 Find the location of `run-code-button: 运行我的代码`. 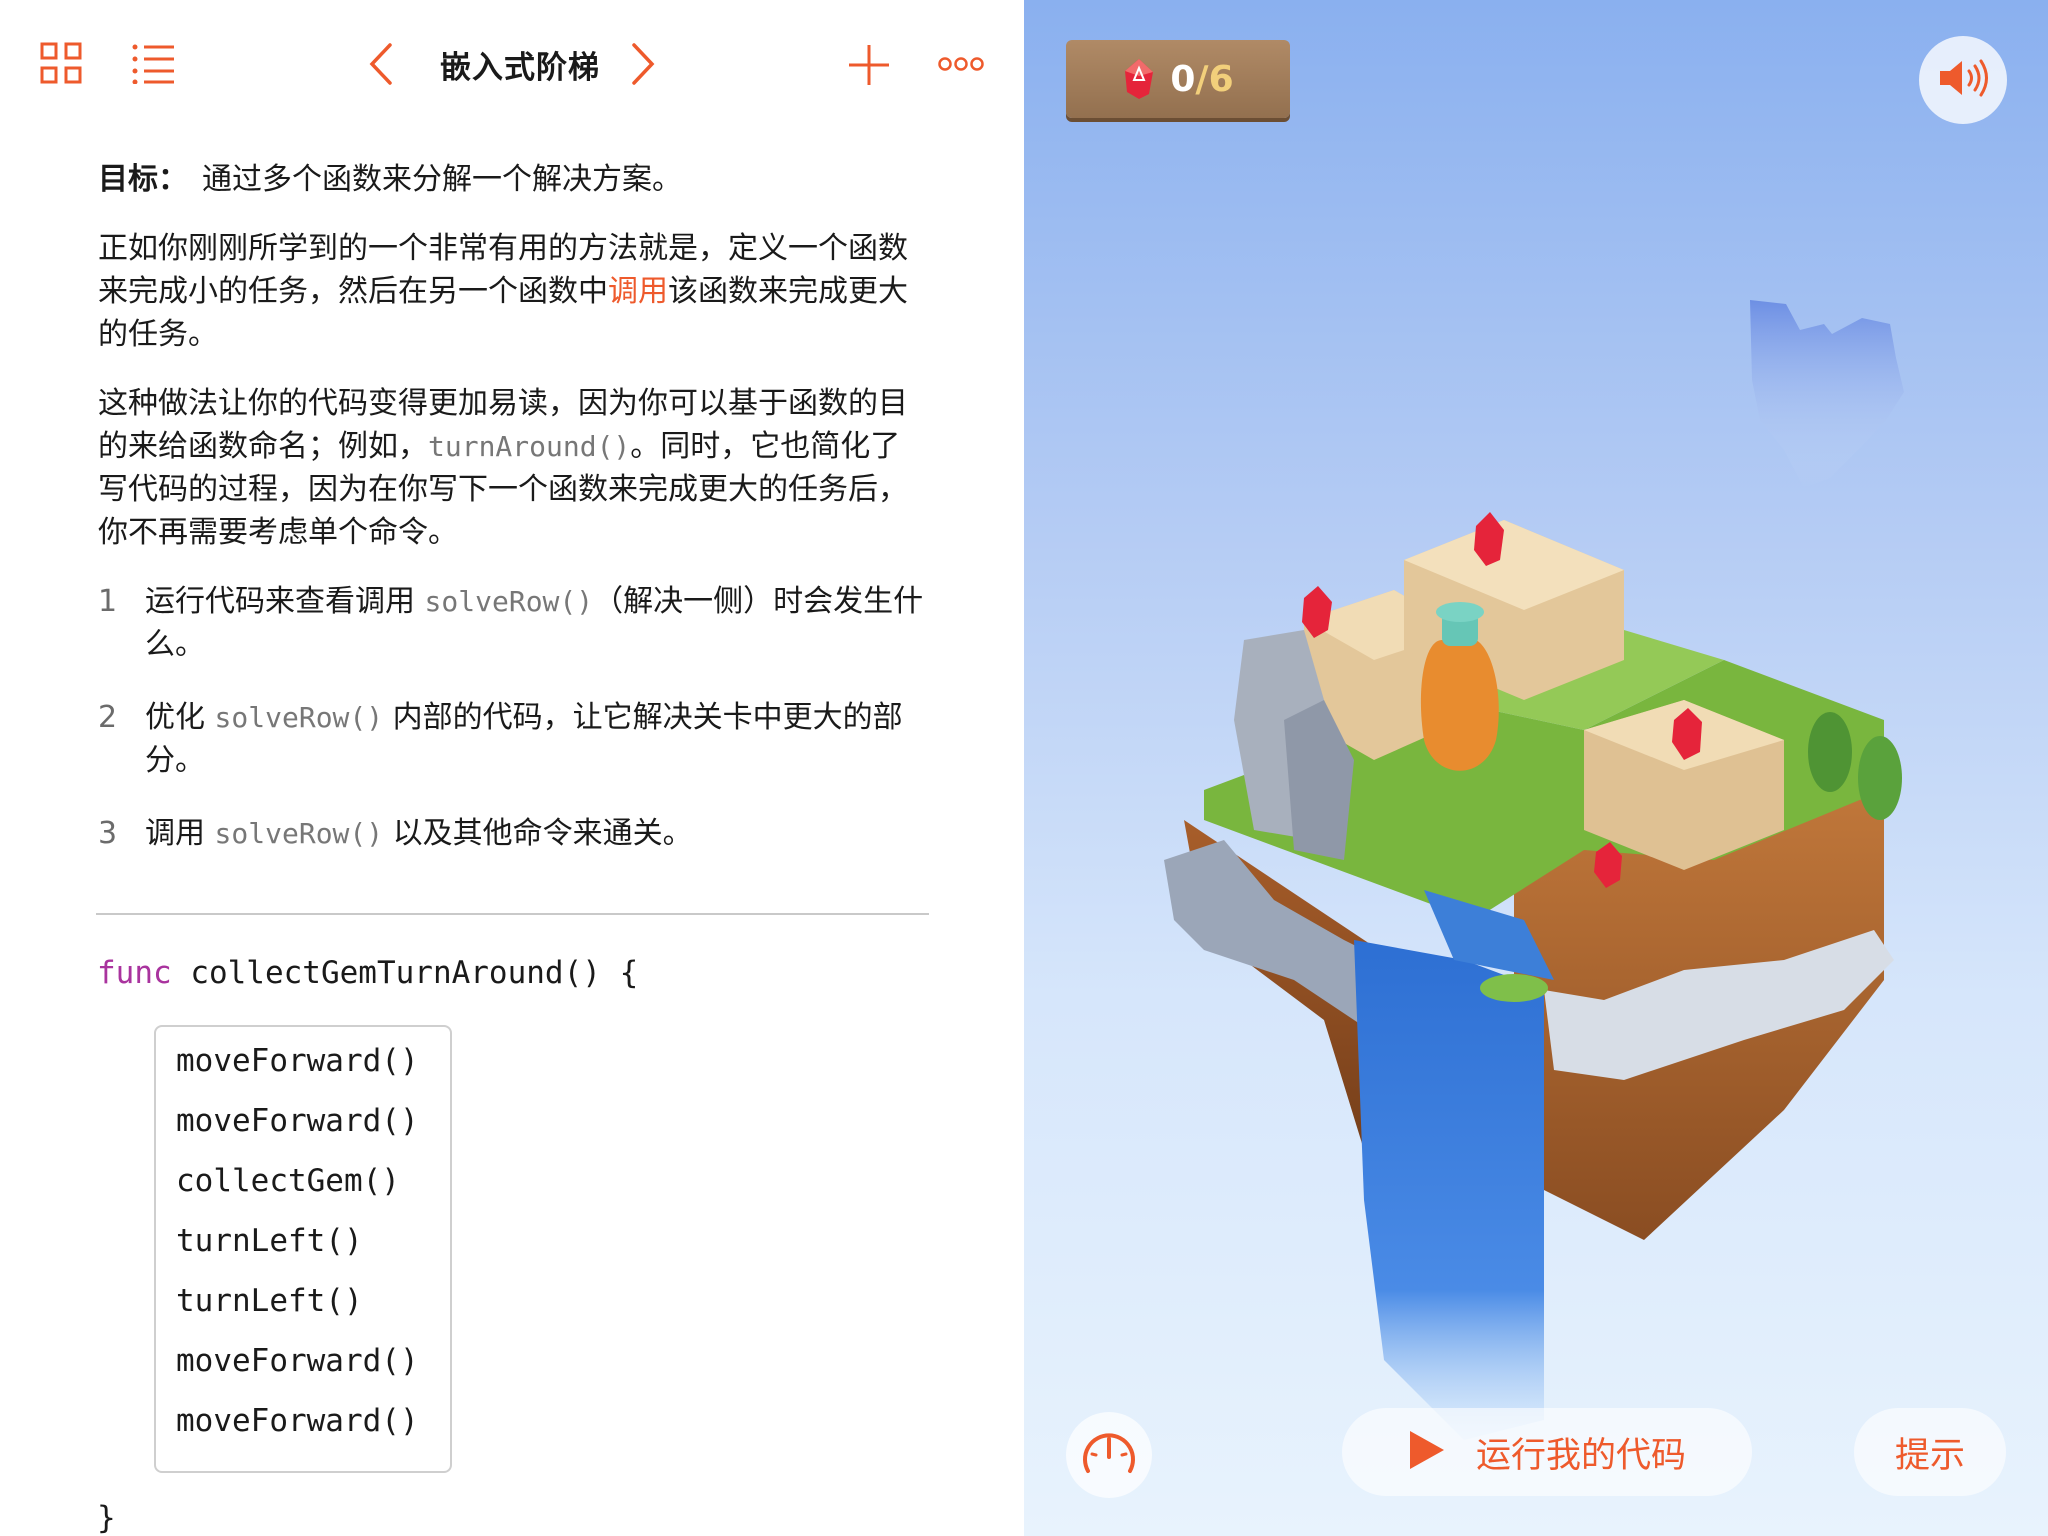

run-code-button: 运行我的代码 is located at coordinates (1547, 1452).